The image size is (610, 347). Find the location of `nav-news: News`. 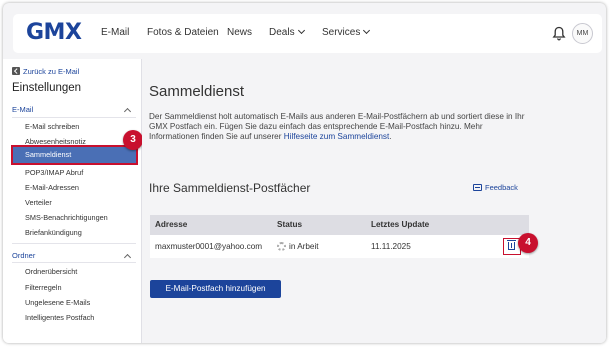

nav-news: News is located at coordinates (239, 33).